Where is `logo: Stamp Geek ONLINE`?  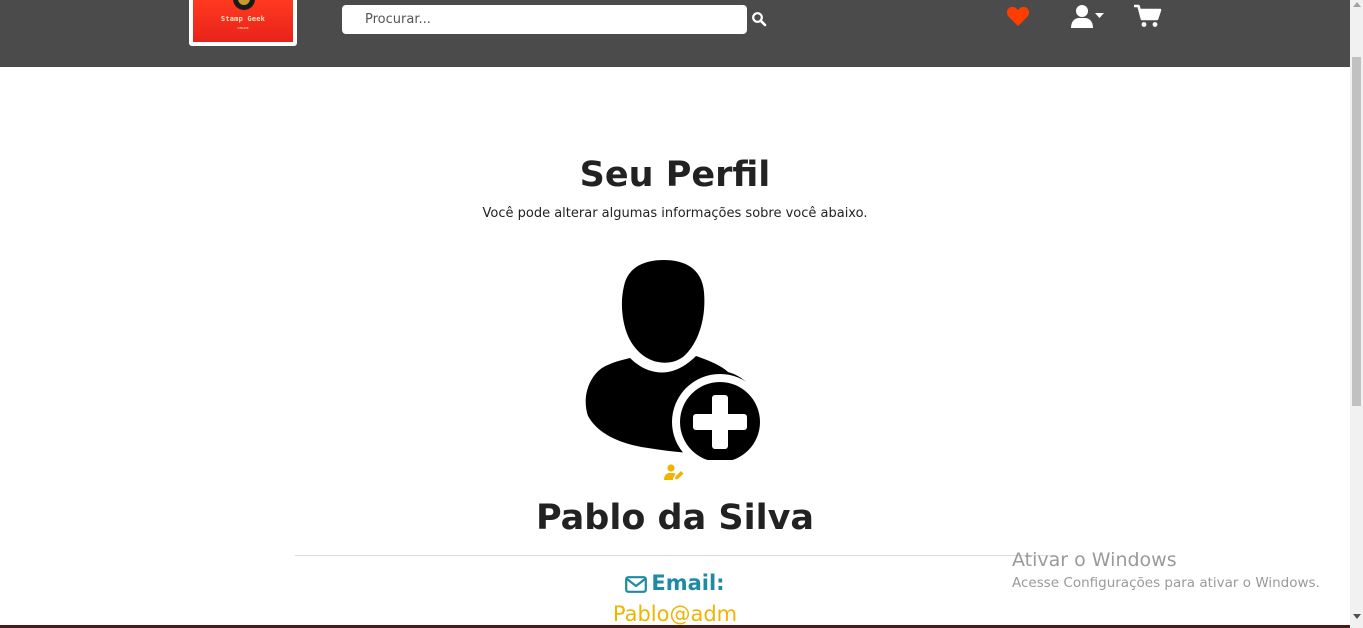
logo: Stamp Geek ONLINE is located at coordinates (243, 23).